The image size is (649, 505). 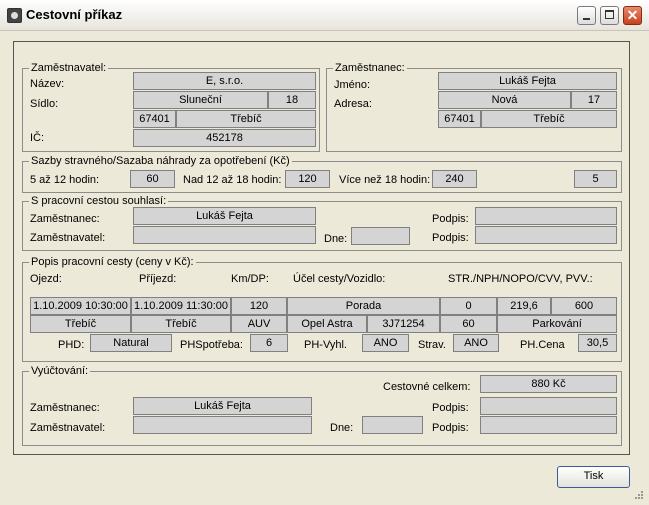 What do you see at coordinates (259, 324) in the screenshot?
I see `trip-dp-field: AUV` at bounding box center [259, 324].